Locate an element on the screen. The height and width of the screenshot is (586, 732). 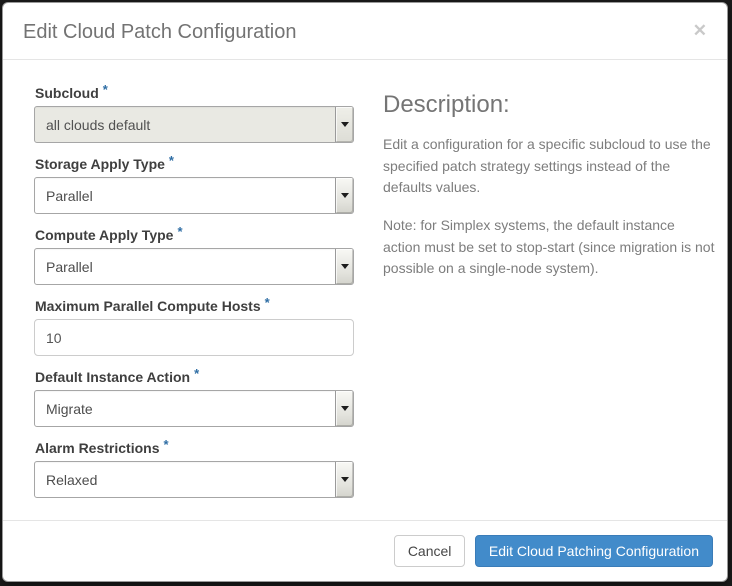
alarm-restrictions-select-value: Relaxed is located at coordinates (72, 479).